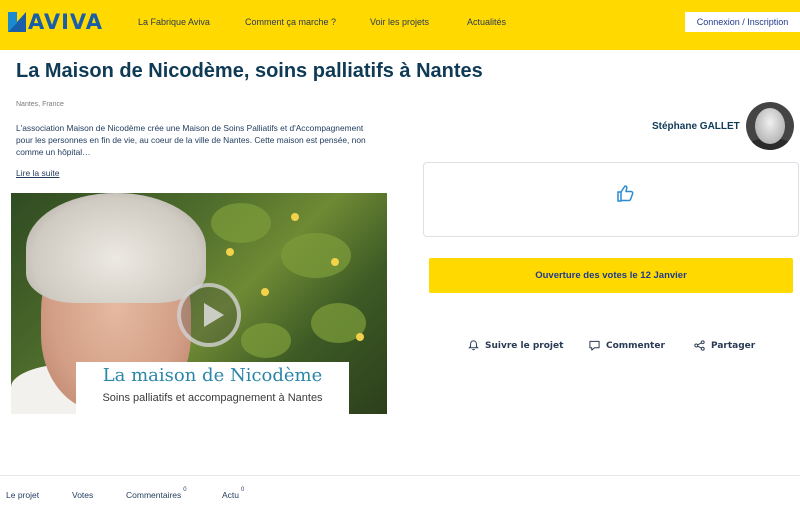 This screenshot has height=508, width=800. I want to click on tab-label: Commentaires, so click(154, 495).